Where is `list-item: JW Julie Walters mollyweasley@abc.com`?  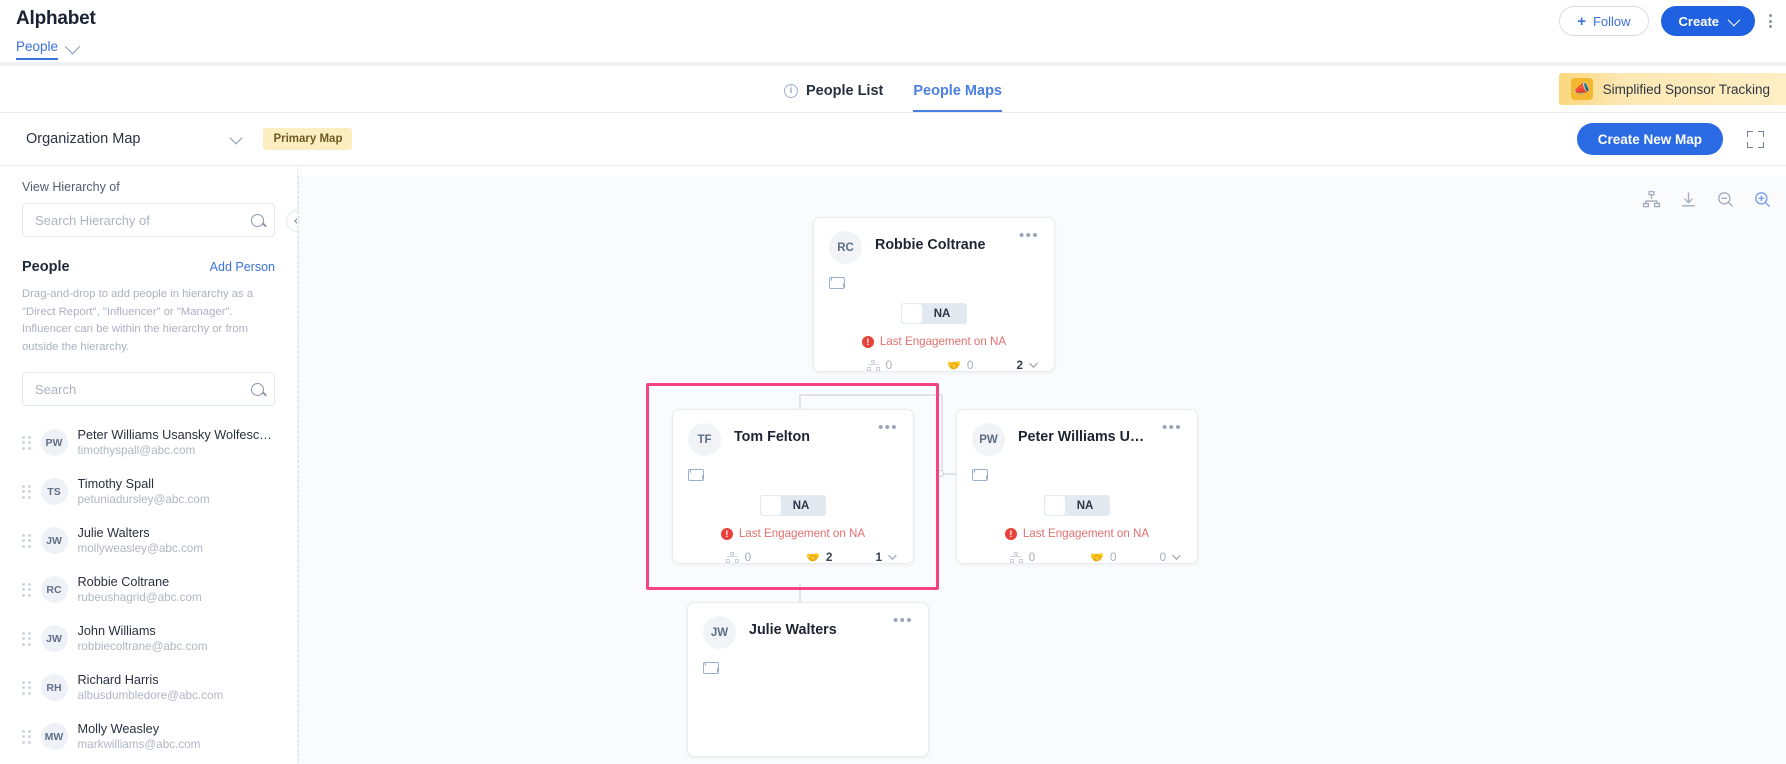 list-item: JW Julie Walters mollyweasley@abc.com is located at coordinates (148, 540).